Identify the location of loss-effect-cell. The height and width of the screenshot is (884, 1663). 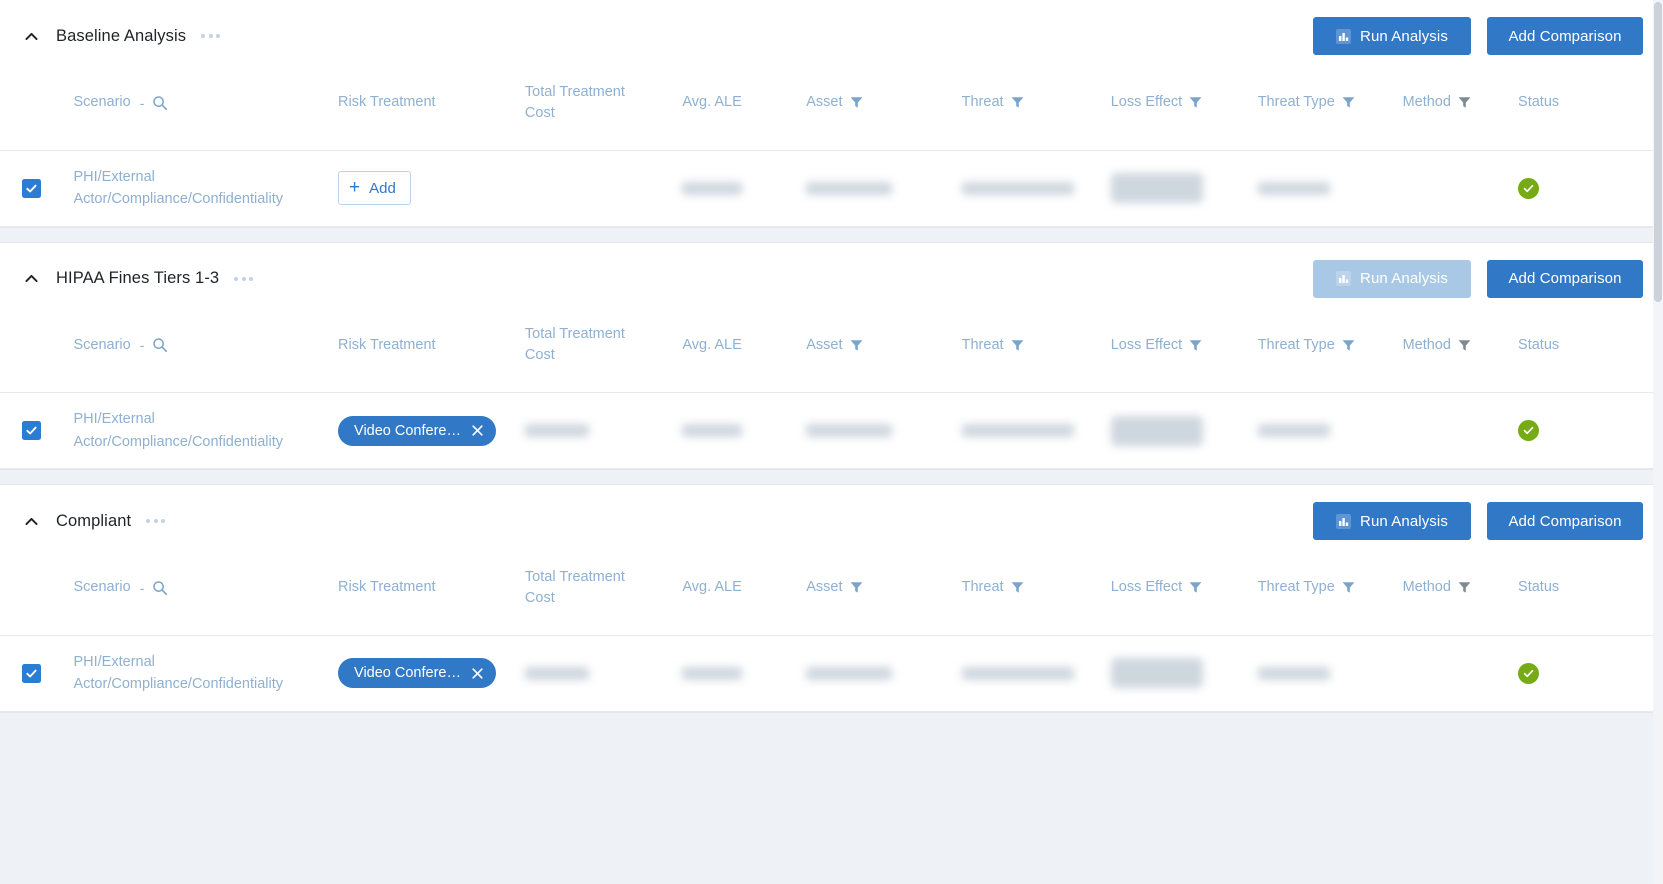
(1184, 188).